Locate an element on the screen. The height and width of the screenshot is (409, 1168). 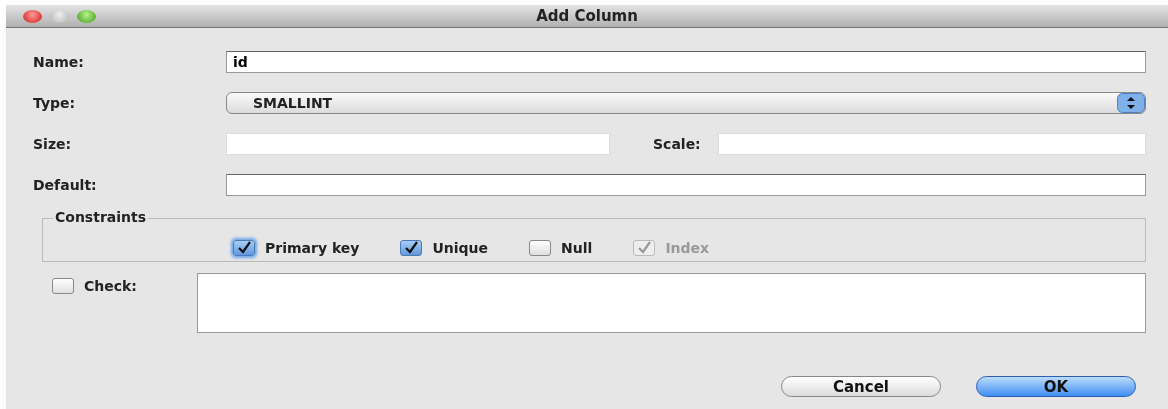
window-title: Add Column is located at coordinates (587, 16).